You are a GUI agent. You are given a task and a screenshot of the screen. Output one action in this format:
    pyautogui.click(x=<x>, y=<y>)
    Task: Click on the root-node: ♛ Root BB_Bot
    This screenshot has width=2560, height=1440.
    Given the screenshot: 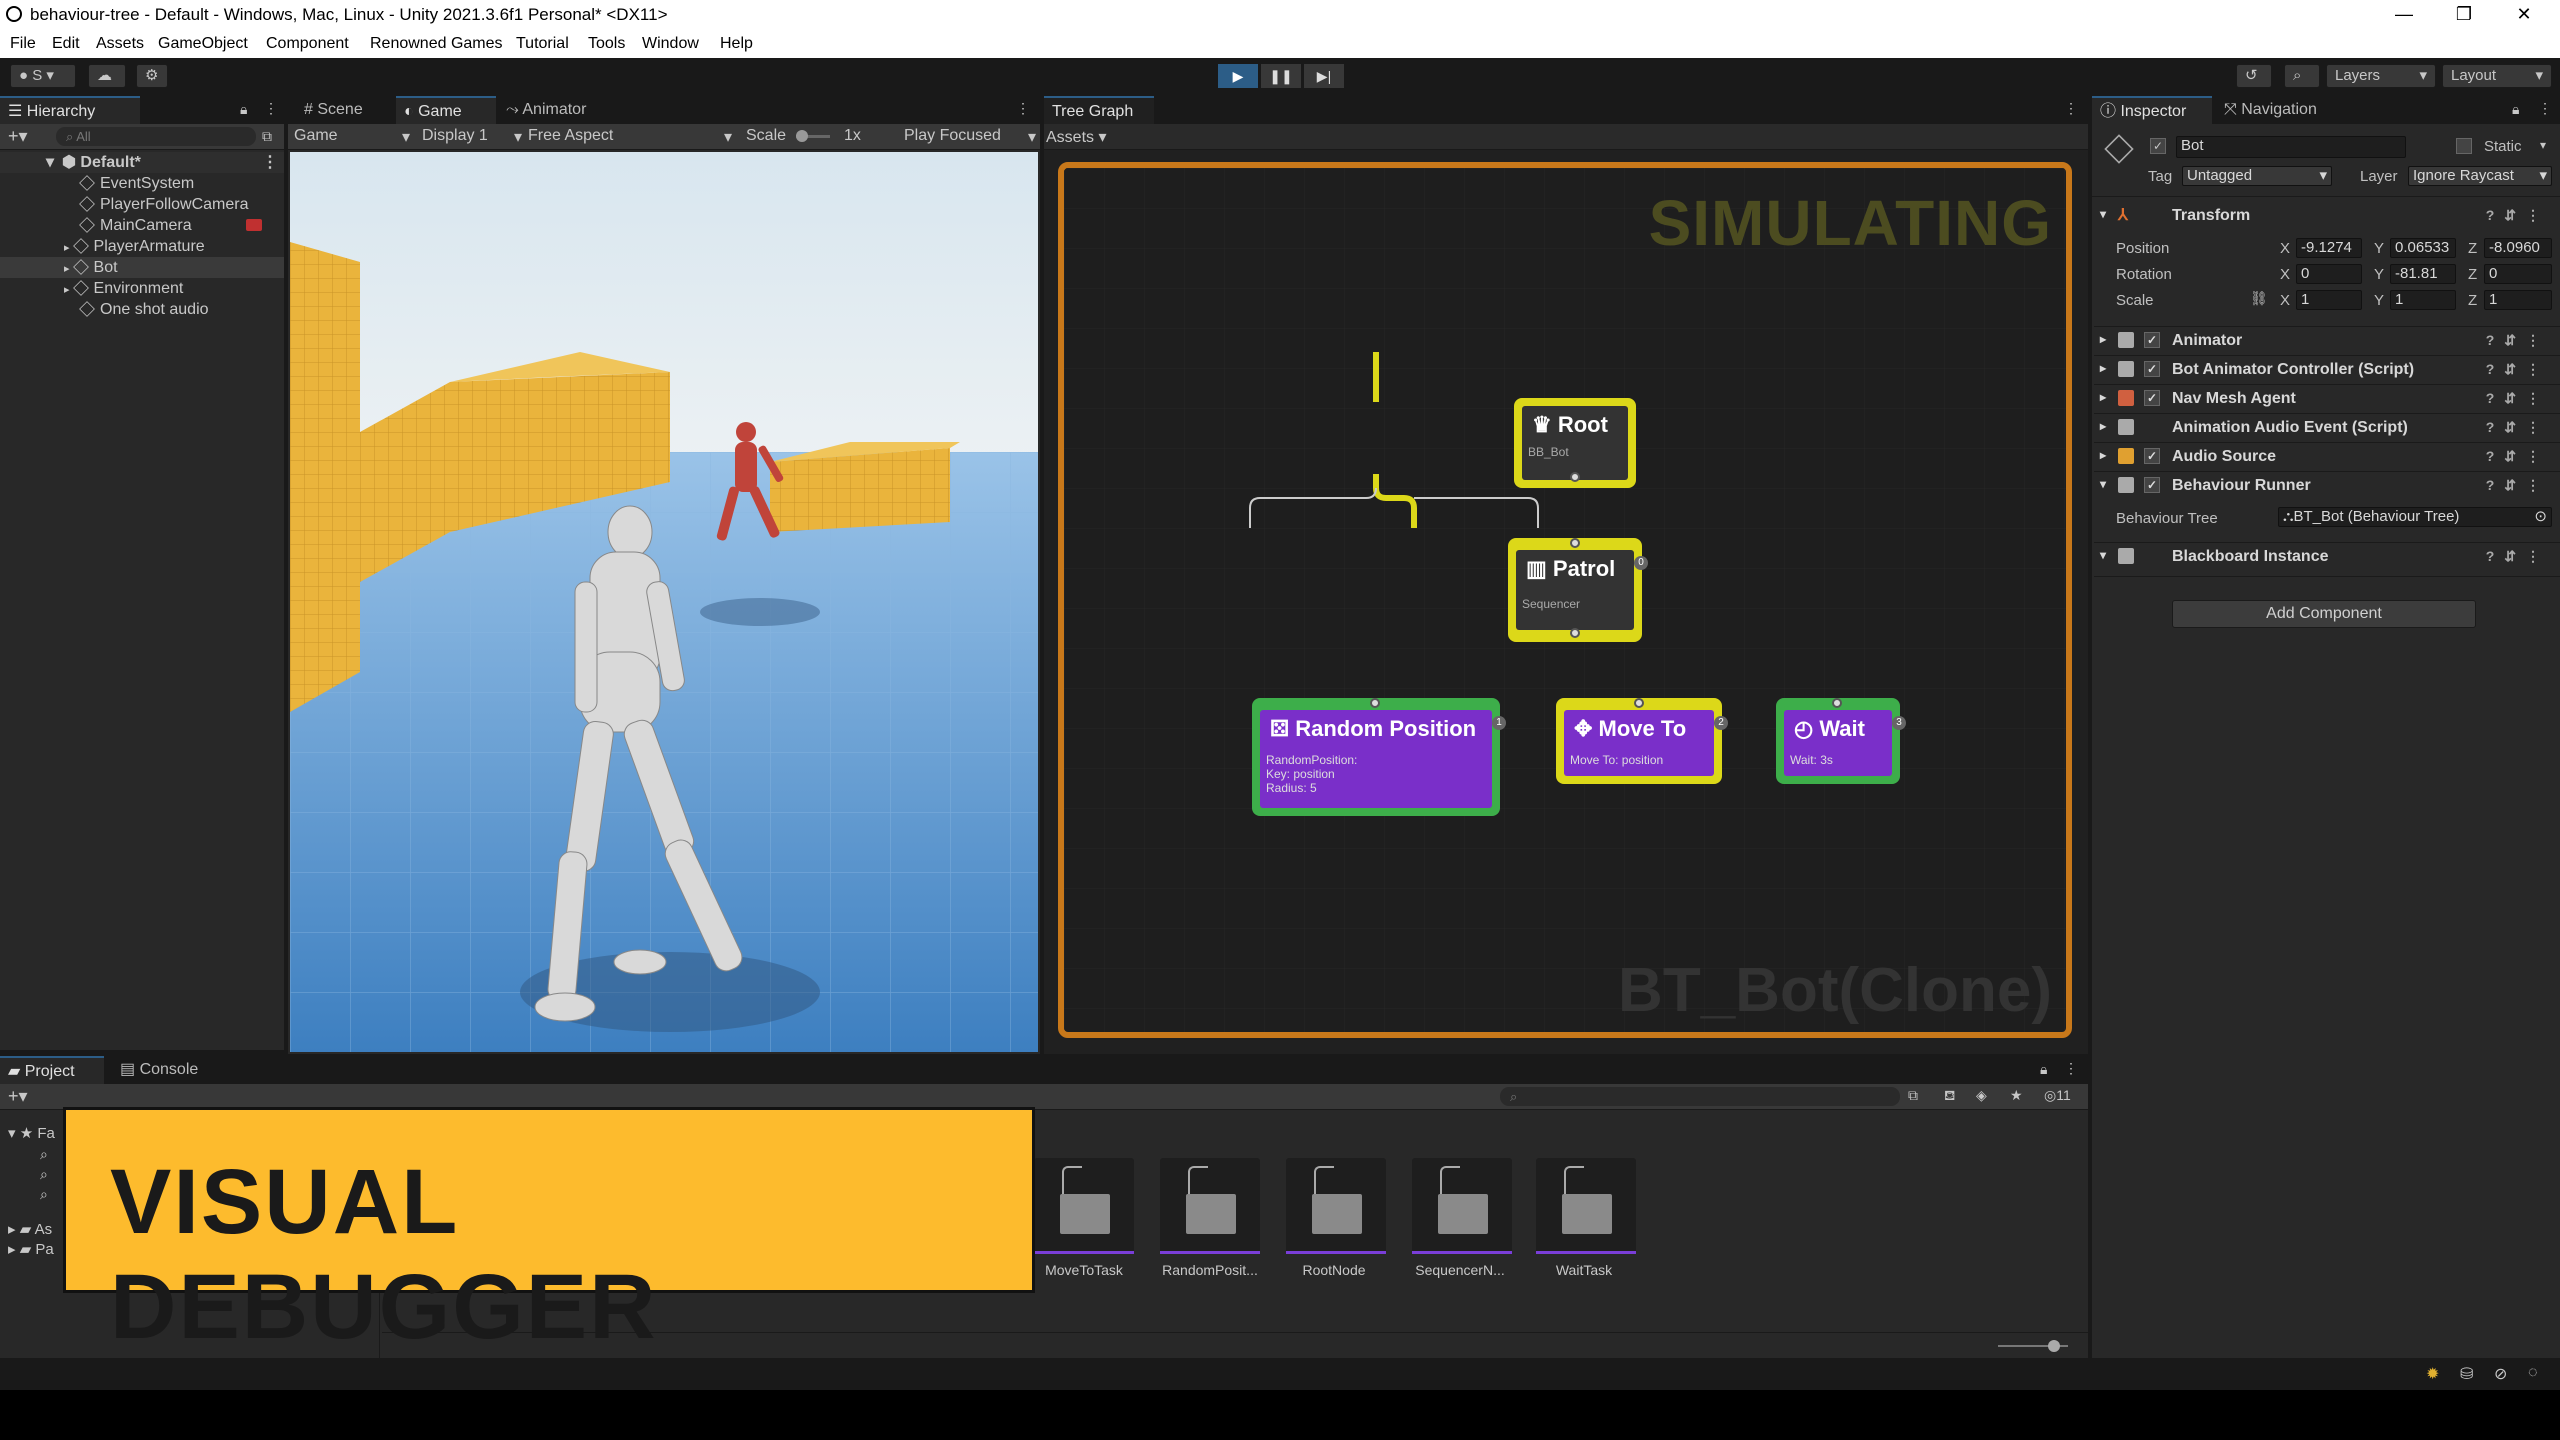 What is the action you would take?
    pyautogui.click(x=1575, y=443)
    